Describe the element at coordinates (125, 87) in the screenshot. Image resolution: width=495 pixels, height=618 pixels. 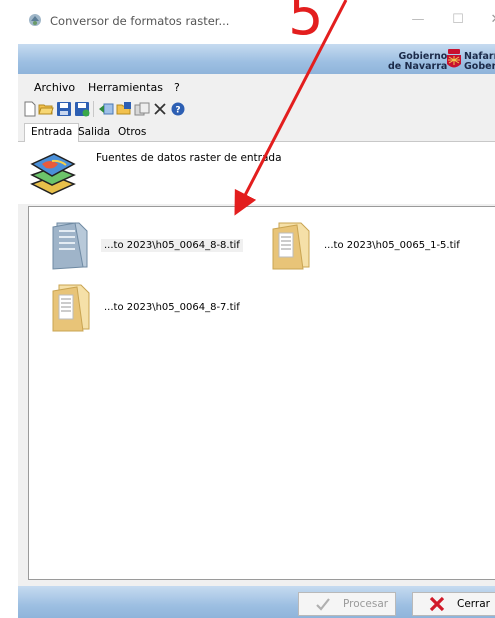
I see `menu-herramientas: Herramientas` at that location.